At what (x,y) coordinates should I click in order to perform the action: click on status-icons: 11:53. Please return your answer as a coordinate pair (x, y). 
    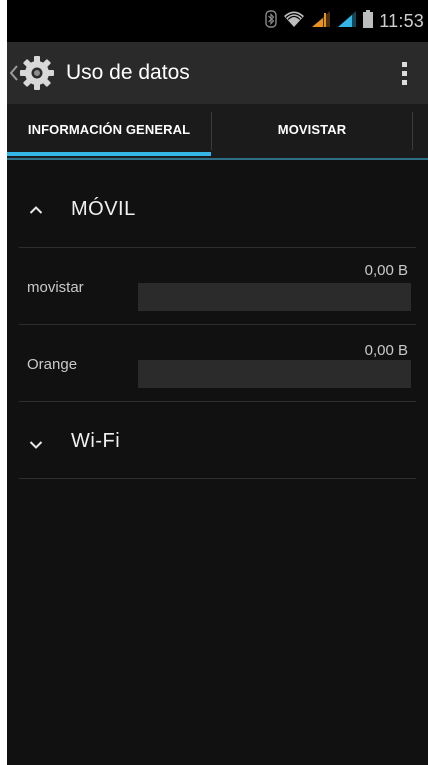
    Looking at the image, I should click on (344, 21).